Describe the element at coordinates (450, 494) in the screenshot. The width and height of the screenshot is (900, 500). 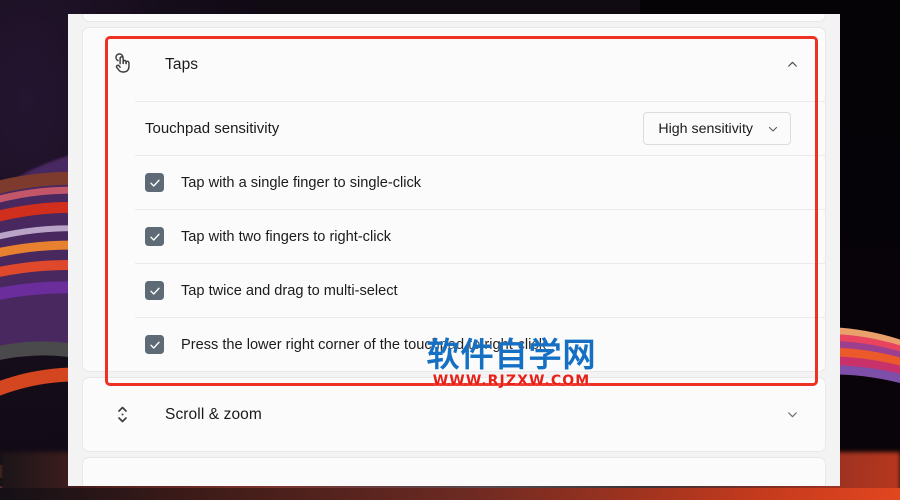
I see `wallpaper-bottom-edge` at that location.